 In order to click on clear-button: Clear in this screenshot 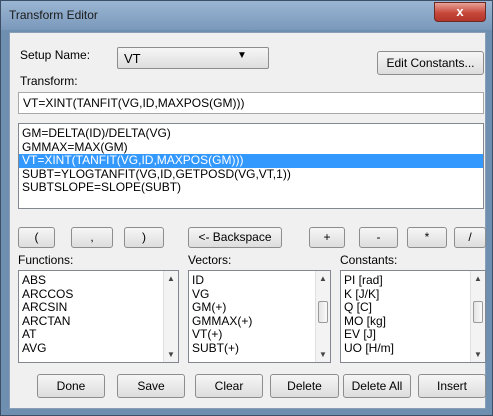, I will do `click(229, 386)`.